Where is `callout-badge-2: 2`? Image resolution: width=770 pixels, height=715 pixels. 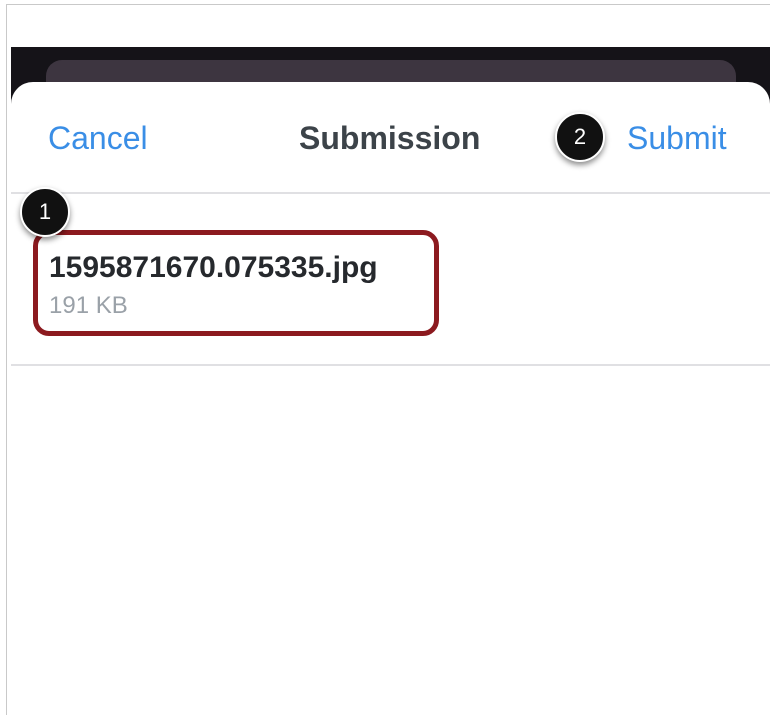
callout-badge-2: 2 is located at coordinates (580, 137).